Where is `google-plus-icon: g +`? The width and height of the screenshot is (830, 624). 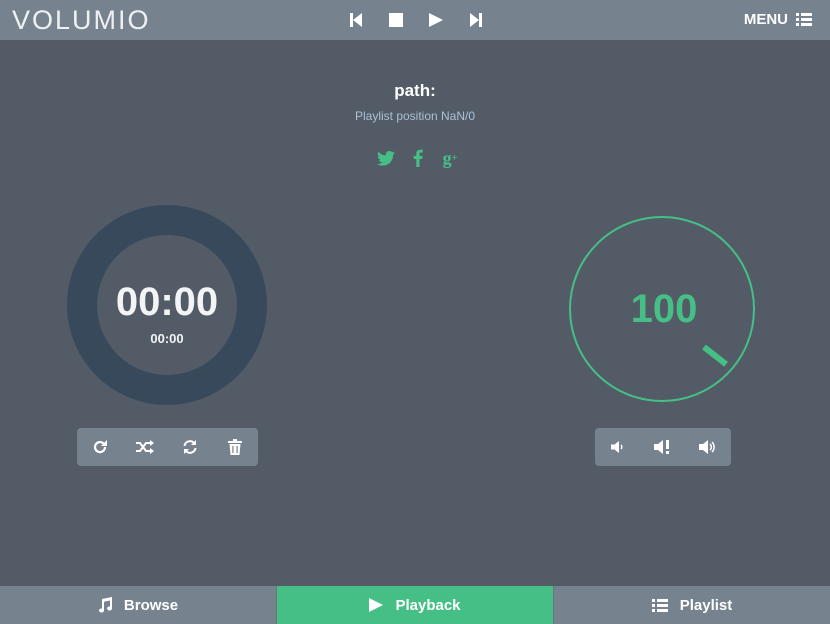
google-plus-icon: g + is located at coordinates (450, 157).